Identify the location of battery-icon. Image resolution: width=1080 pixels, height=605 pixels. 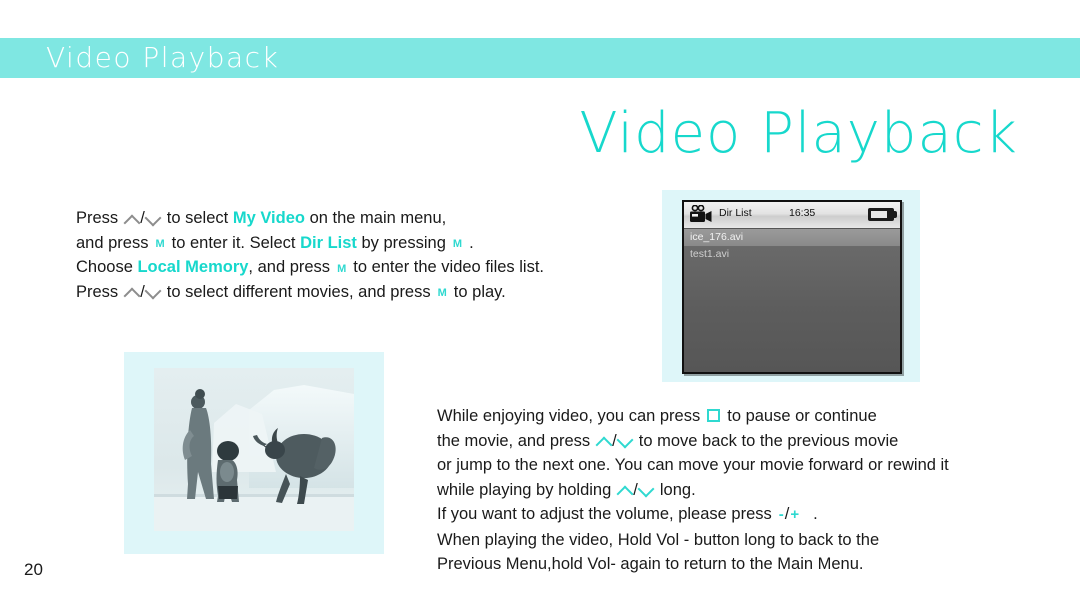
(882, 214).